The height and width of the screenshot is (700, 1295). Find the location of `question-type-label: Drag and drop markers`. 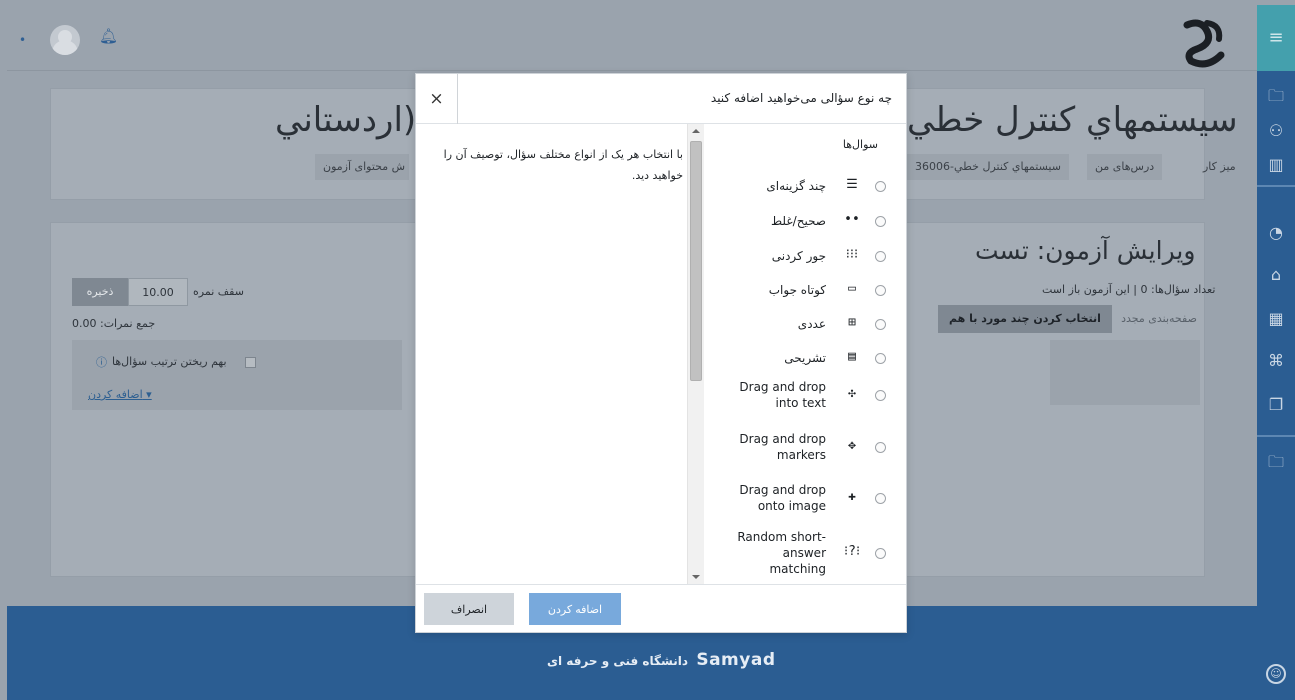

question-type-label: Drag and drop markers is located at coordinates (782, 447).